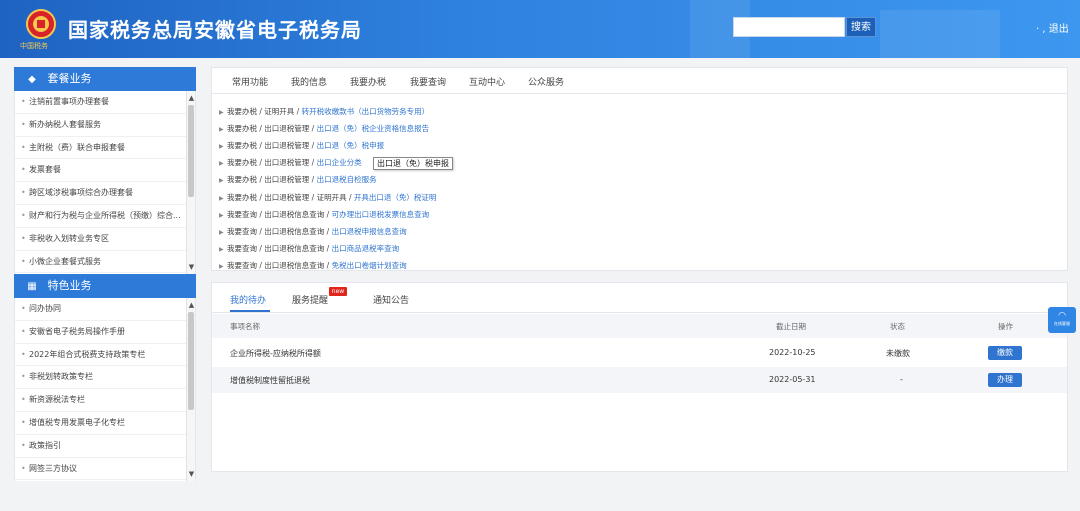  What do you see at coordinates (381, 214) in the screenshot?
I see `quick-link: 可办理出口退税发票信息查询` at bounding box center [381, 214].